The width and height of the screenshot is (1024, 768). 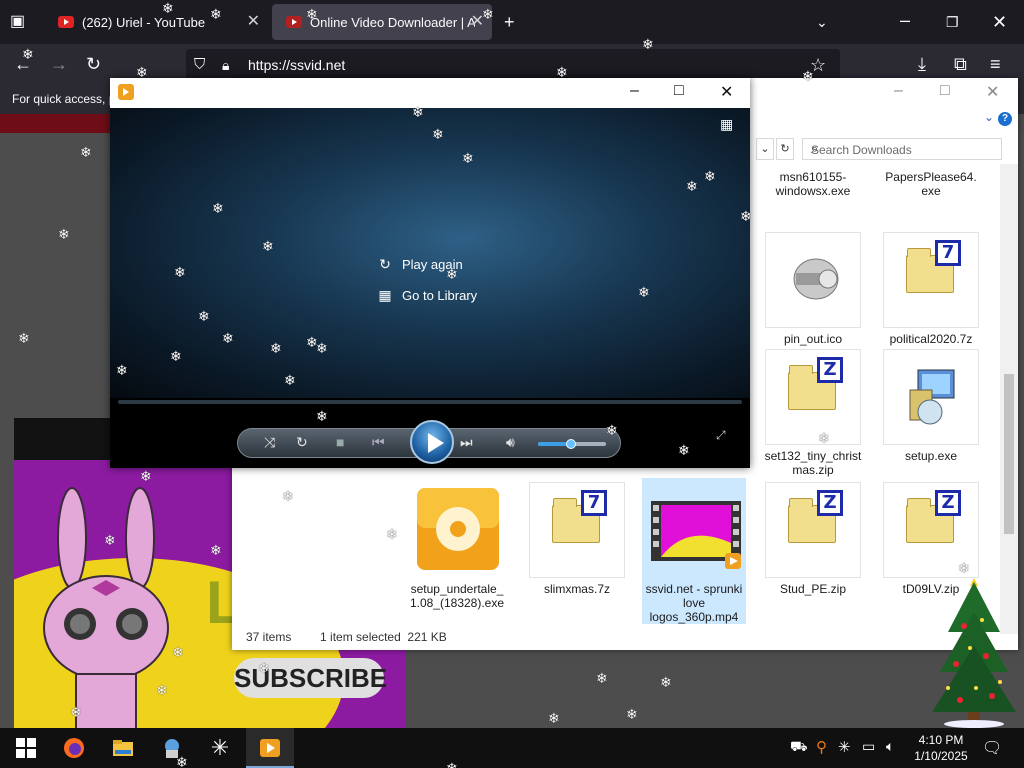 What do you see at coordinates (813, 589) in the screenshot?
I see `file-name: Stud_PE.zip` at bounding box center [813, 589].